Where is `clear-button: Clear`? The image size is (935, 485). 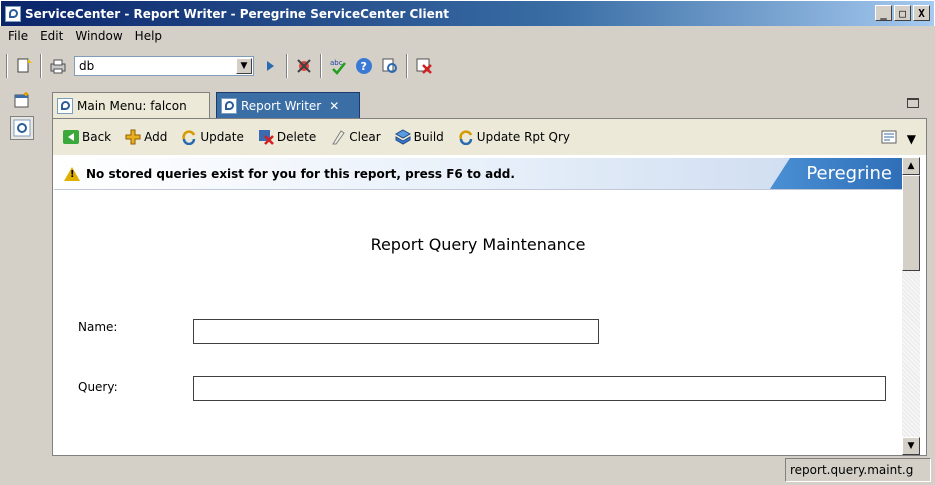
clear-button: Clear is located at coordinates (355, 137).